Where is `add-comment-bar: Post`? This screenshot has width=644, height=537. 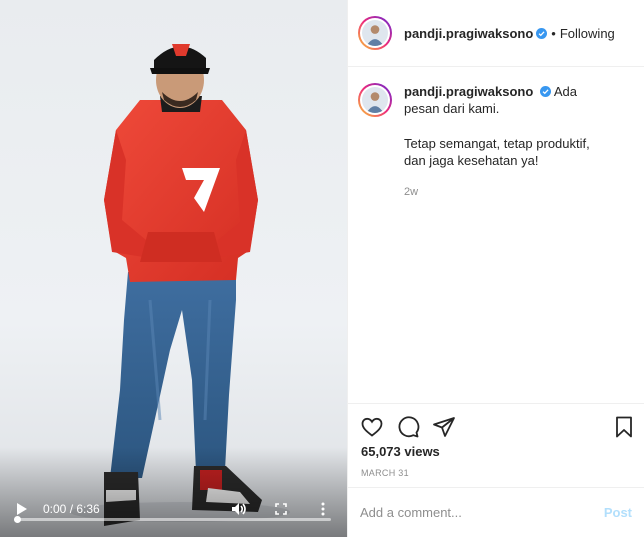
add-comment-bar: Post is located at coordinates (496, 512).